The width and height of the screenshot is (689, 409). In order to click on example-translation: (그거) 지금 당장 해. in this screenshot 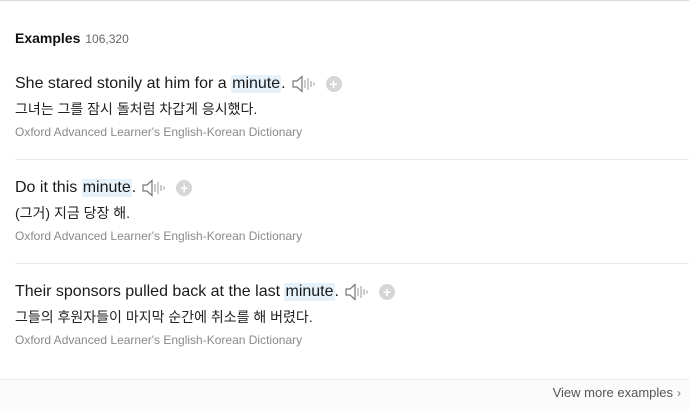, I will do `click(73, 213)`.